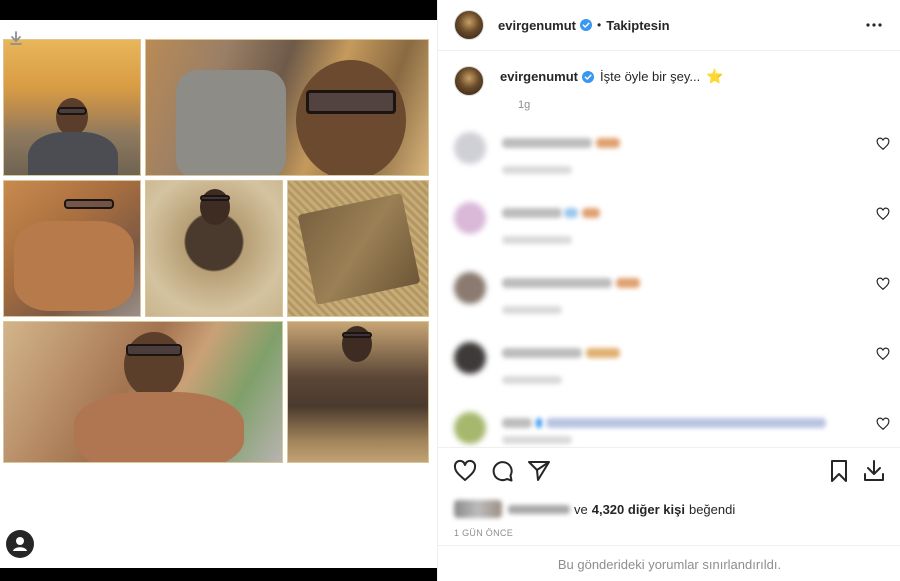  What do you see at coordinates (839, 471) in the screenshot?
I see `bookmark-icon` at bounding box center [839, 471].